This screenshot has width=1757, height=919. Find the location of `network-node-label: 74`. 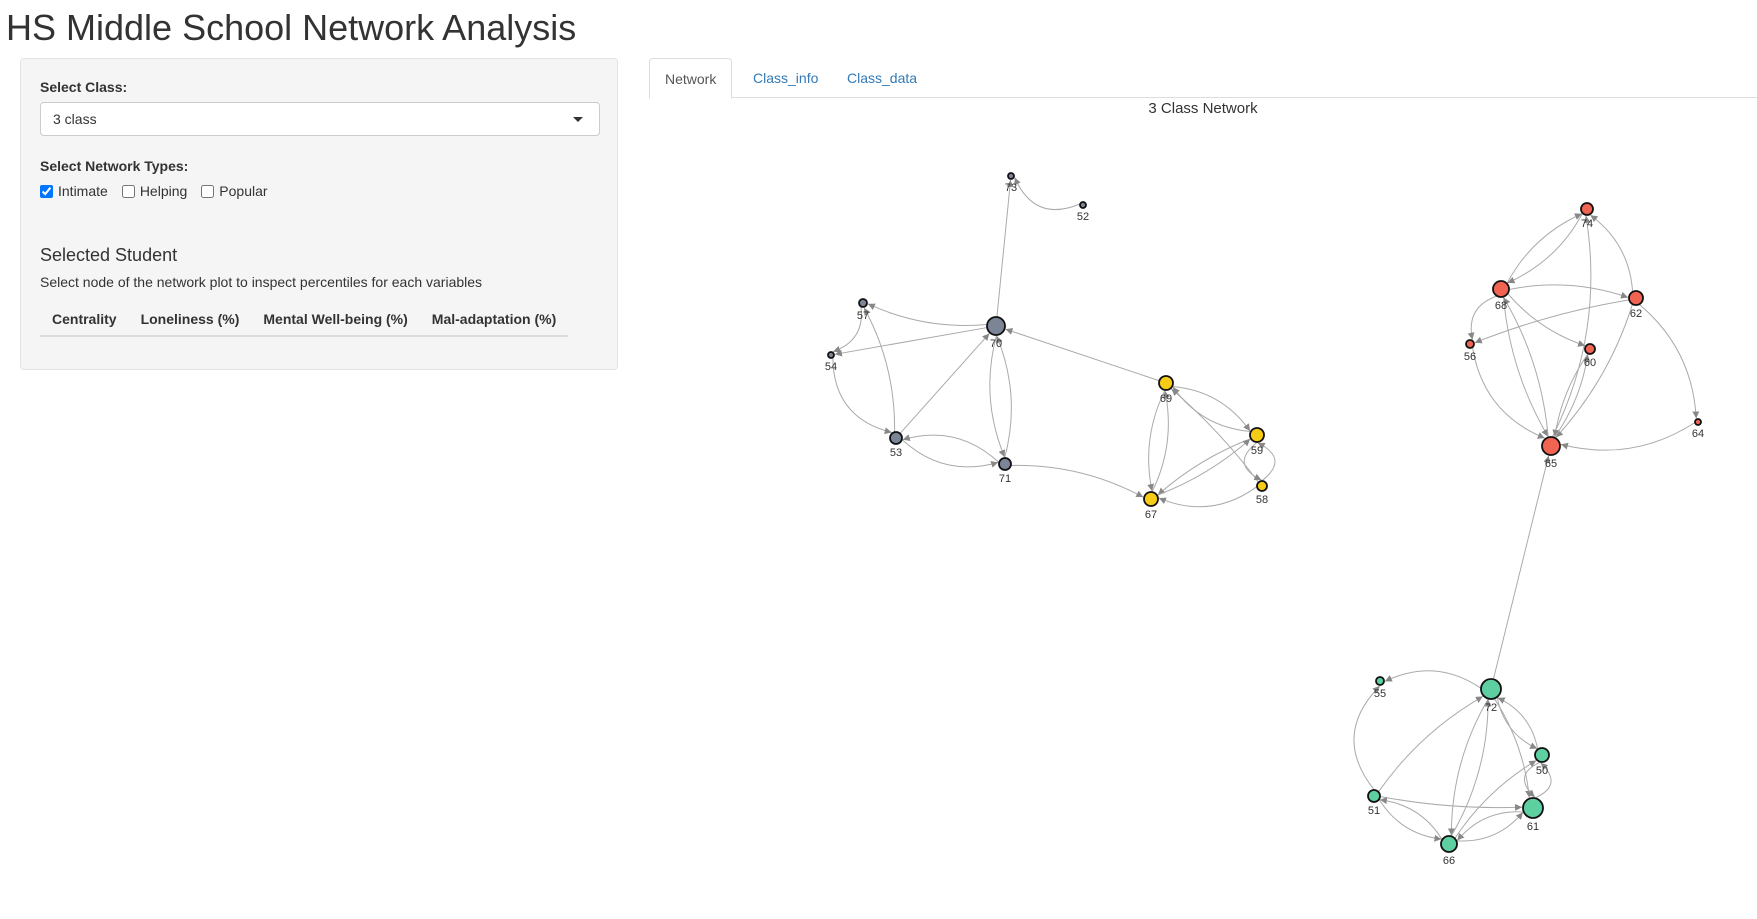

network-node-label: 74 is located at coordinates (1587, 224).